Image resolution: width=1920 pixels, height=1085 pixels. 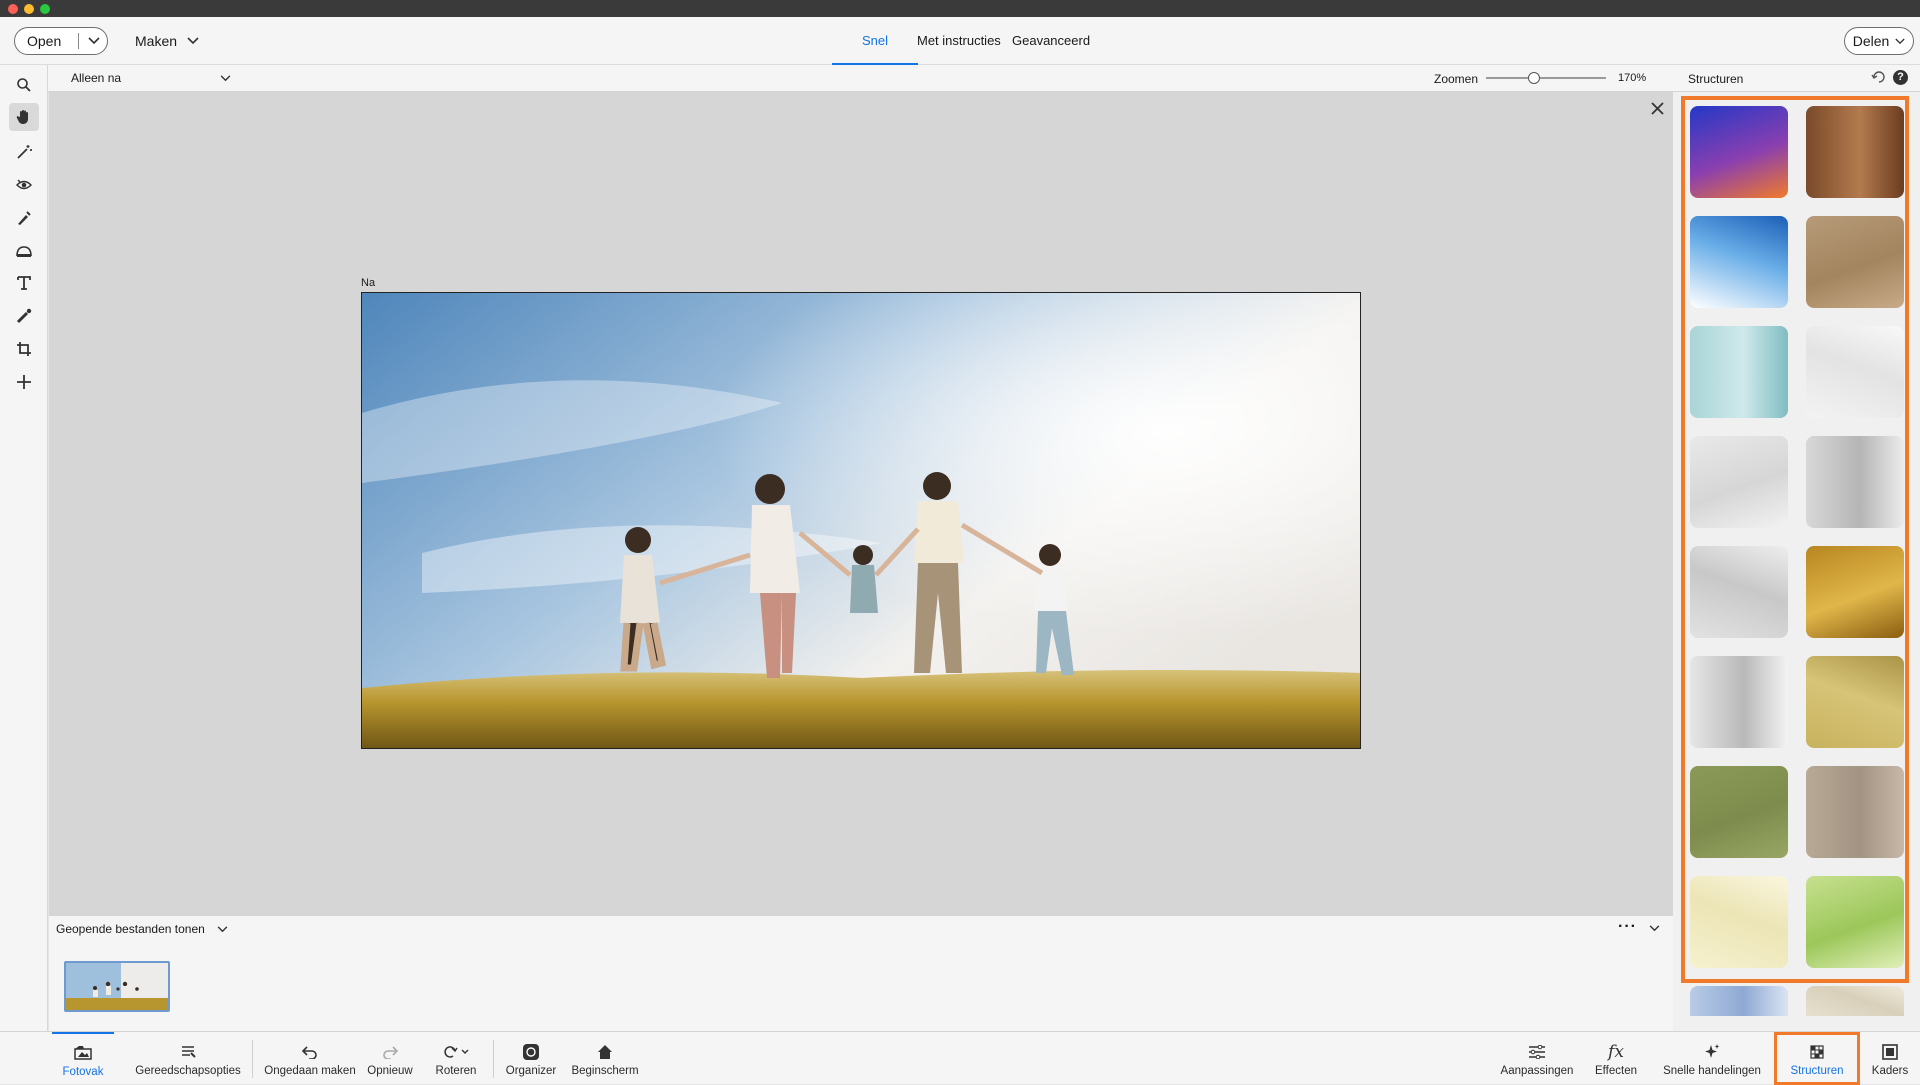 What do you see at coordinates (1855, 1001) in the screenshot?
I see `texture-swatch-beige-linen` at bounding box center [1855, 1001].